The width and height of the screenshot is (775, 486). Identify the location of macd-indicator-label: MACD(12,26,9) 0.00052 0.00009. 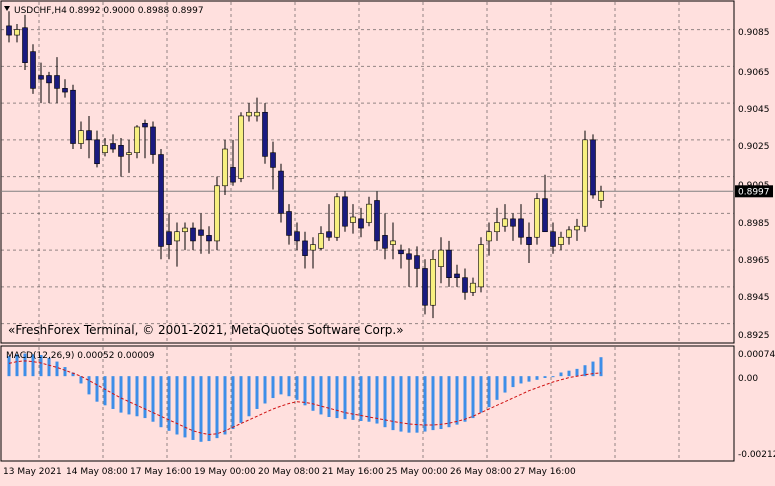
(80, 356).